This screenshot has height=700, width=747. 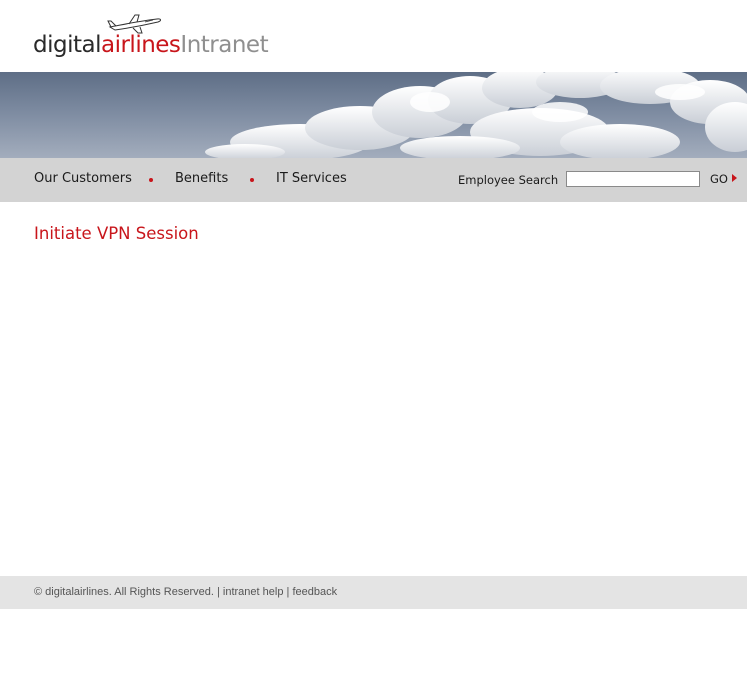 I want to click on brand-wordmark: digitalairlinesIntranet, so click(x=151, y=45).